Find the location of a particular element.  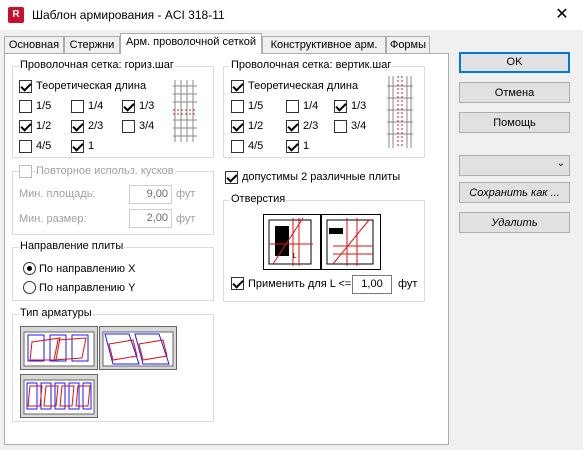

tab-main: Основная is located at coordinates (34, 45).